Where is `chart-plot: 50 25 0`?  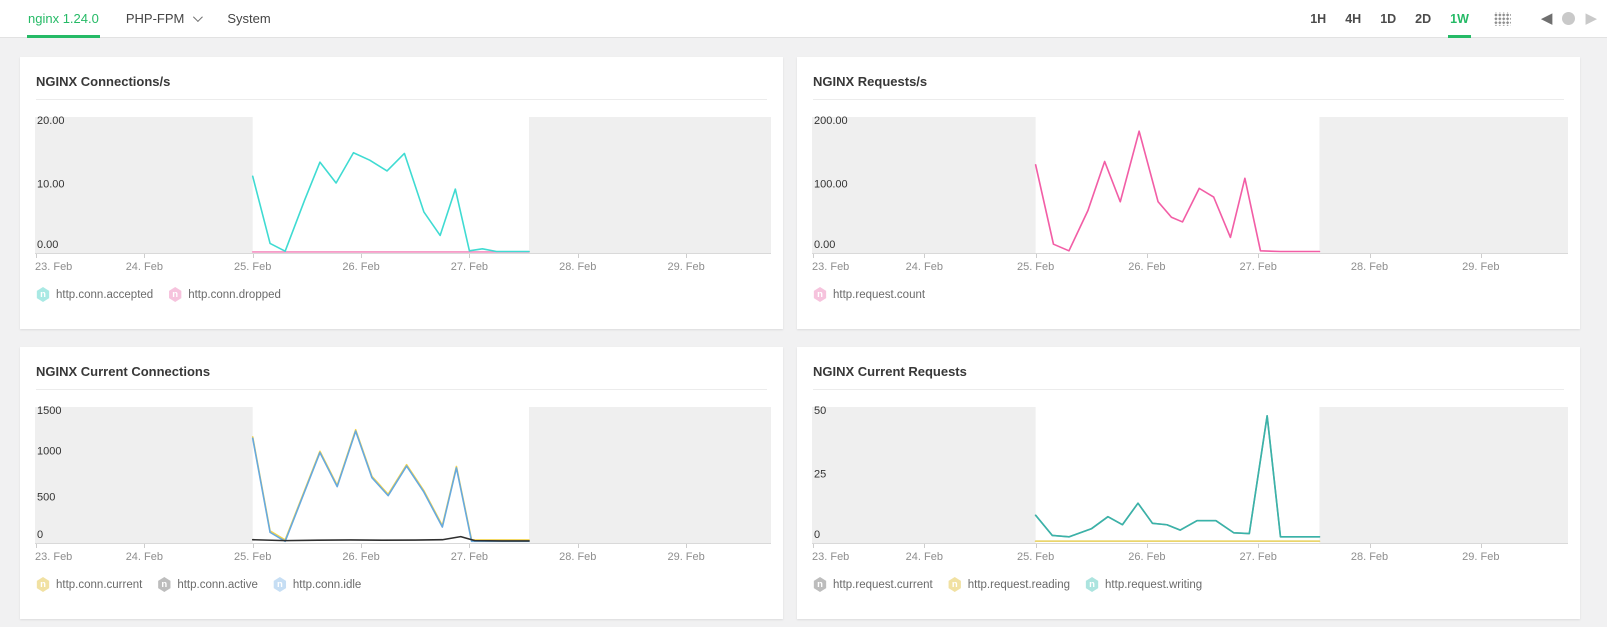 chart-plot: 50 25 0 is located at coordinates (1190, 475).